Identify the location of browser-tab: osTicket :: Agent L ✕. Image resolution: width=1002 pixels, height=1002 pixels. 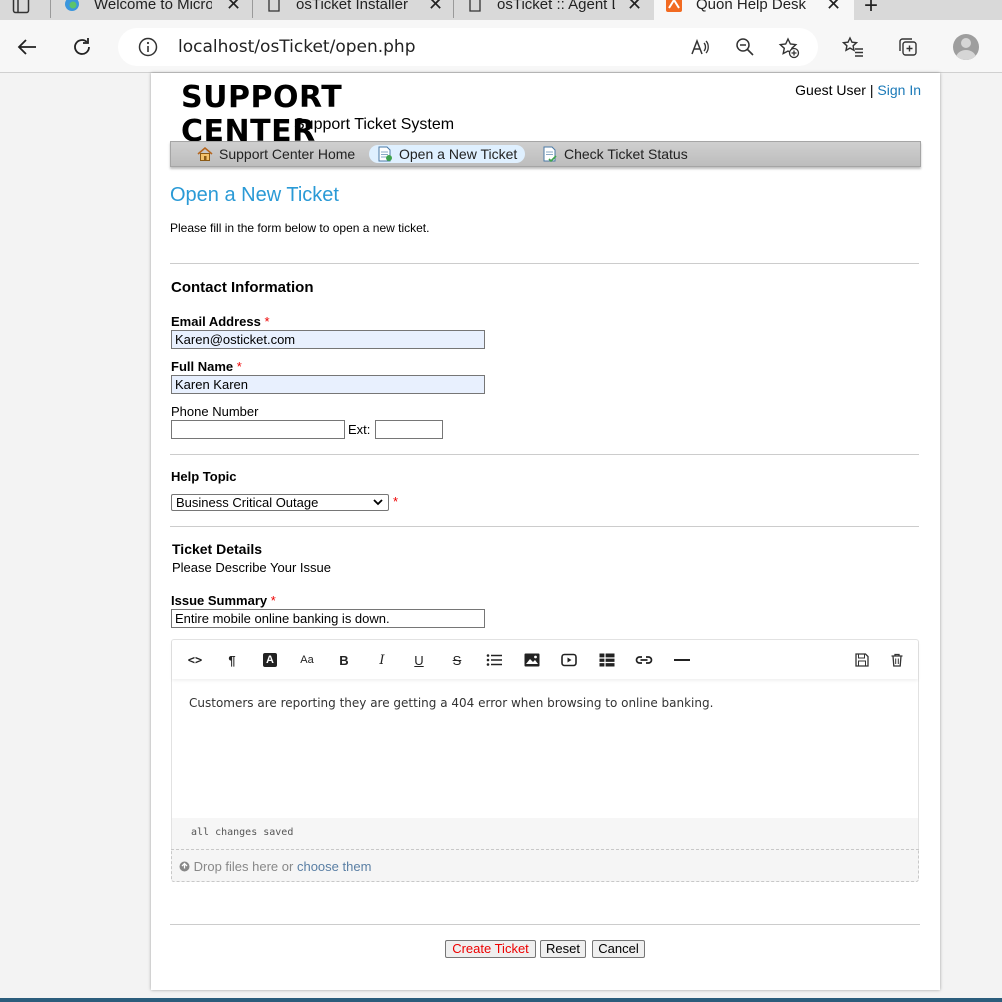
(560, 10).